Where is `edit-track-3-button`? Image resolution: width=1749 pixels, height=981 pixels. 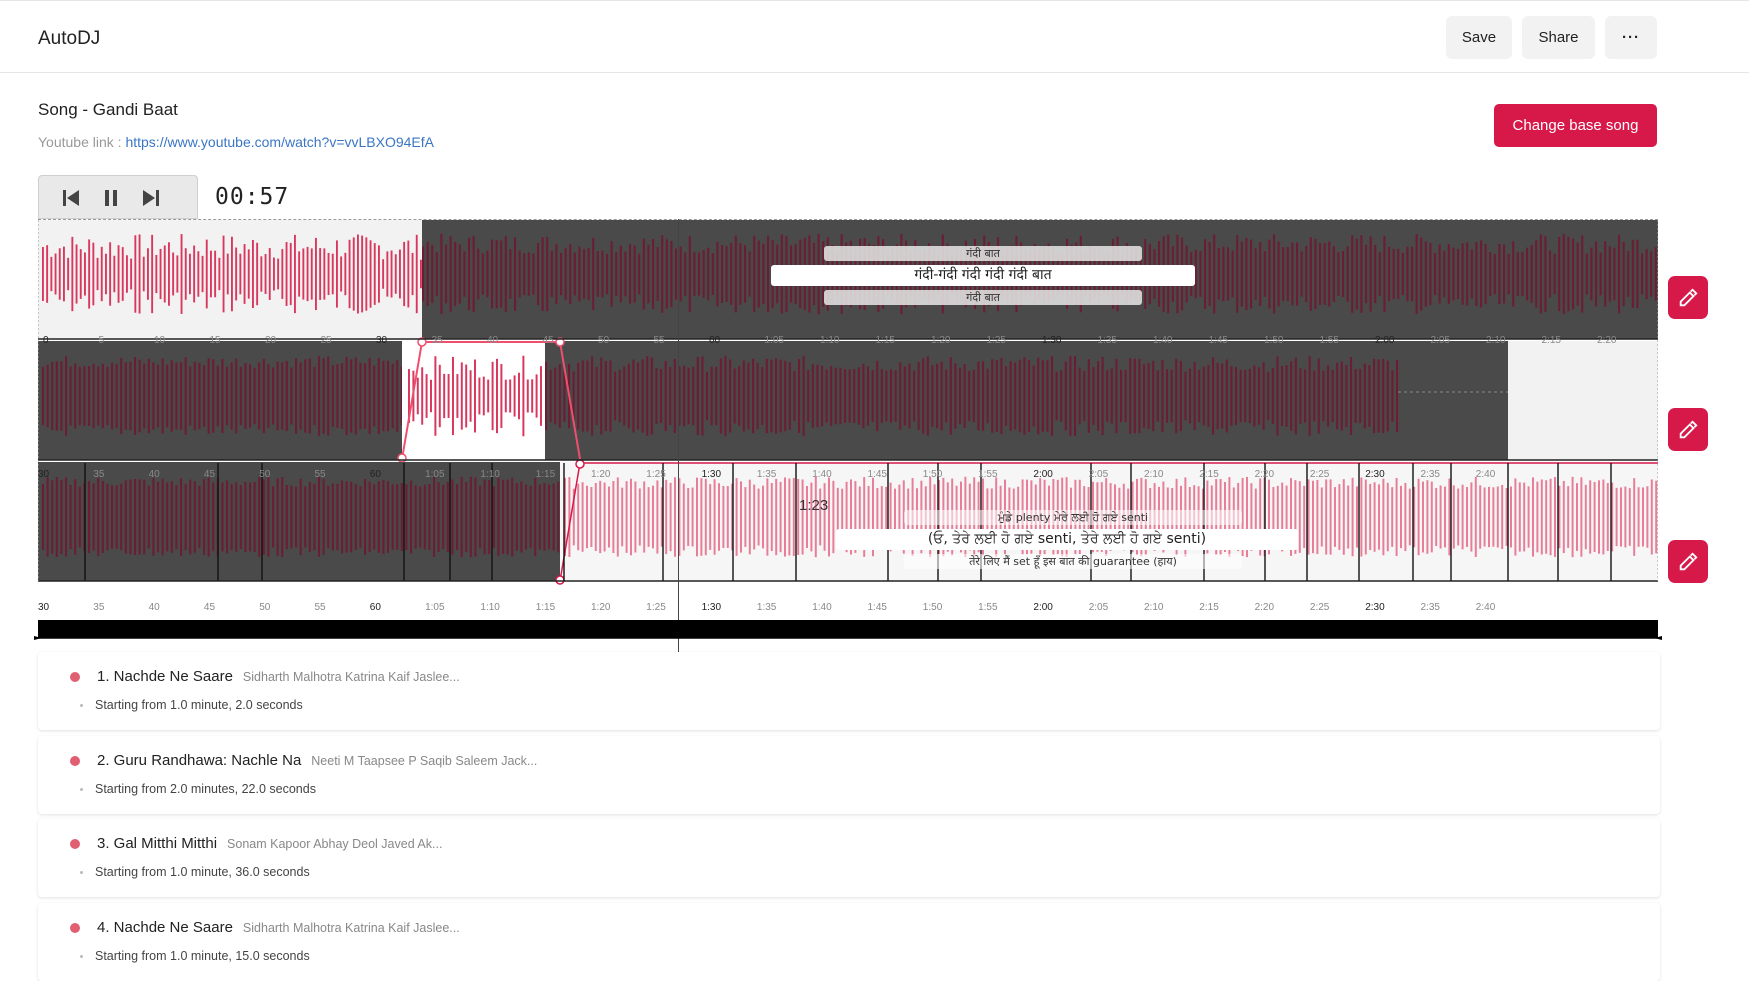 edit-track-3-button is located at coordinates (1688, 561).